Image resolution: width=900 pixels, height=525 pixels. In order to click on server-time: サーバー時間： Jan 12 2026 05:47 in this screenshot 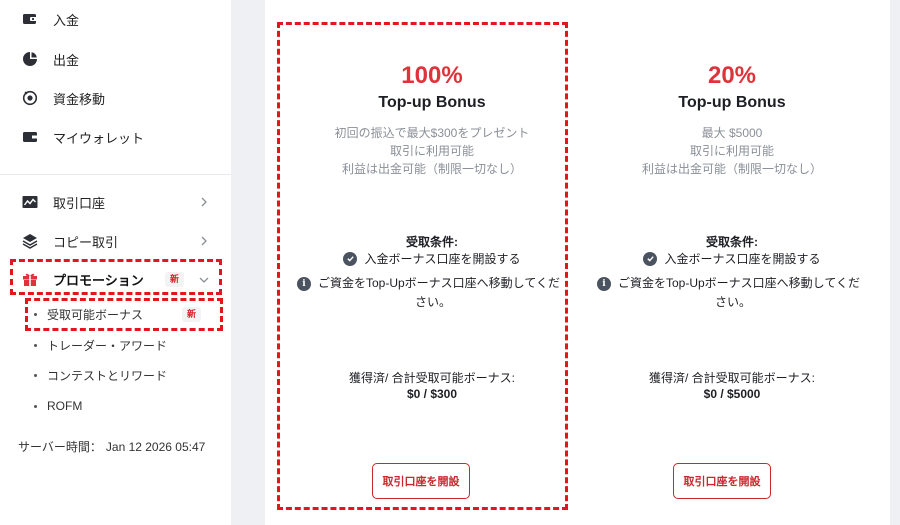, I will do `click(113, 446)`.